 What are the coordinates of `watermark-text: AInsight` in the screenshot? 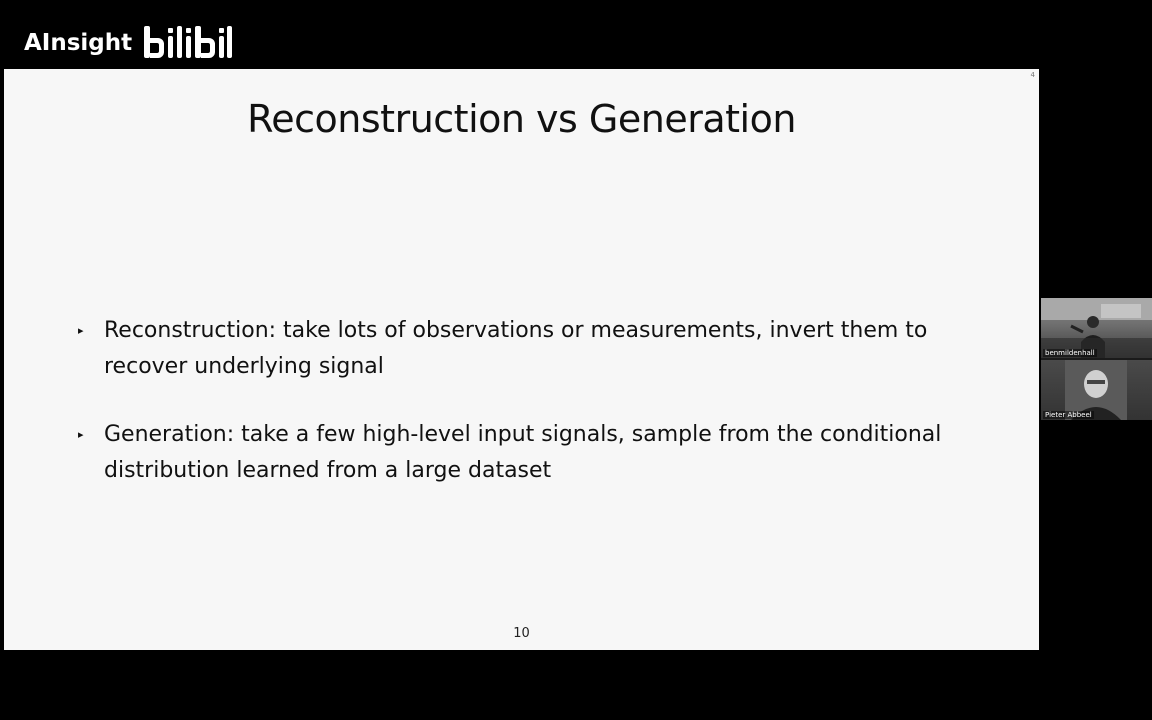 It's located at (78, 43).